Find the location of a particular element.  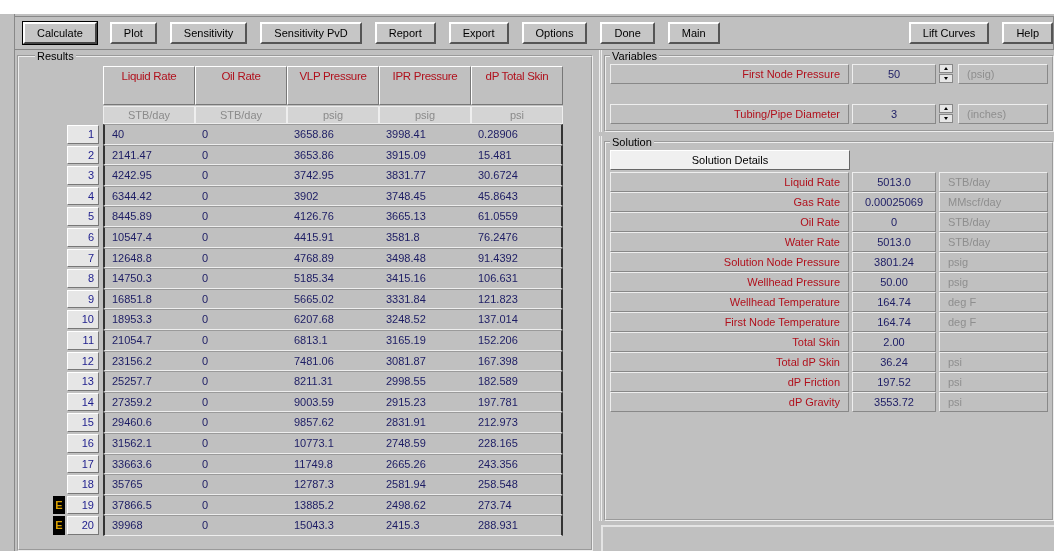

table-cell: 45.8643 is located at coordinates (517, 196).